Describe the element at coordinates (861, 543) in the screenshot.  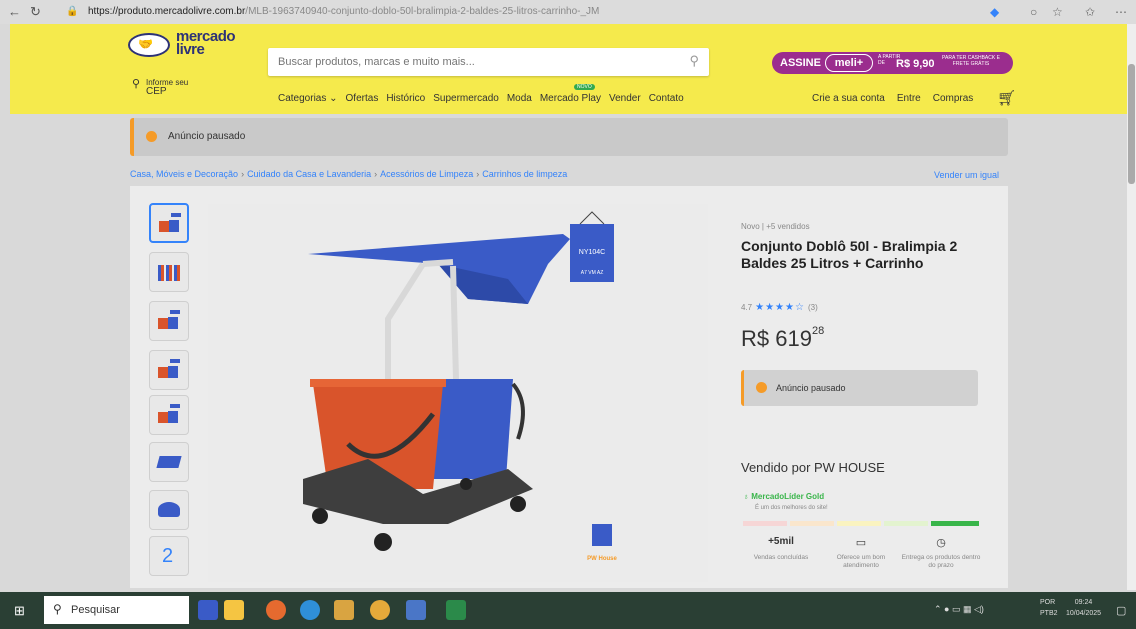
I see `chat-icon: ▭` at that location.